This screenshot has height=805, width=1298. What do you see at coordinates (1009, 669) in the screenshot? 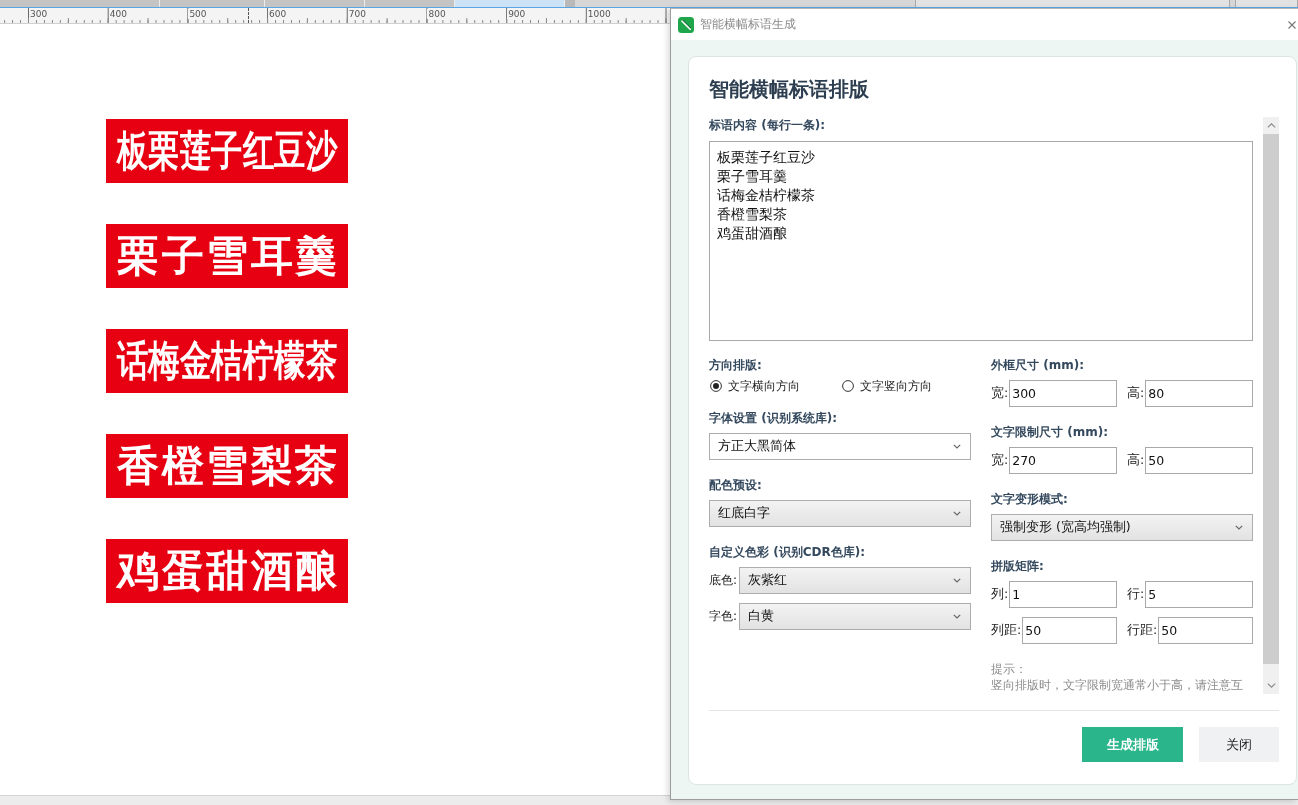
I see `hint-title: 提示：` at bounding box center [1009, 669].